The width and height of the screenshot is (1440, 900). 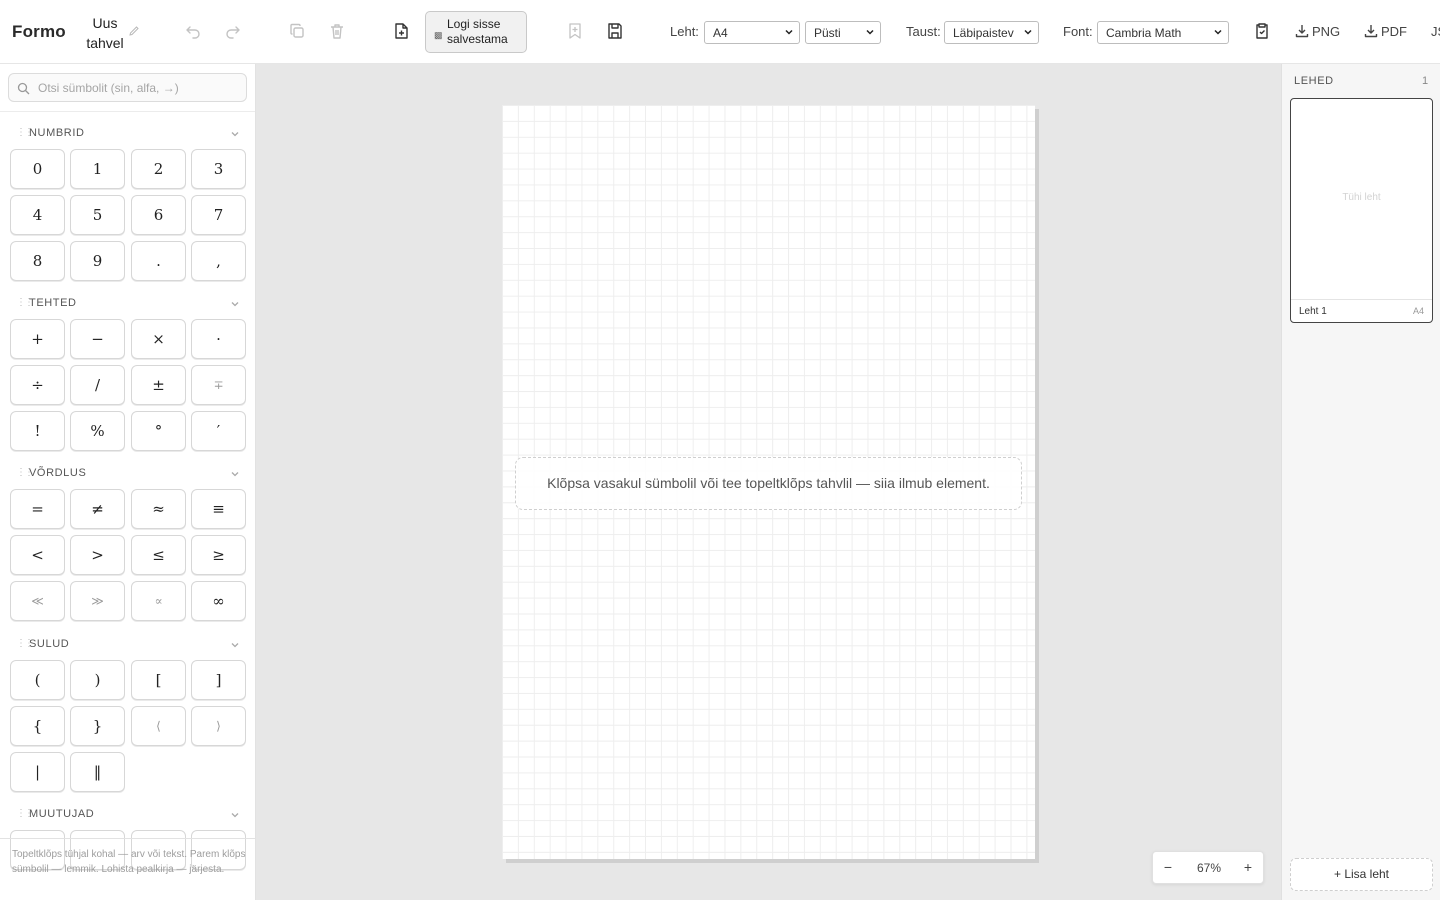 What do you see at coordinates (218, 215) in the screenshot?
I see `symbol-key: 7` at bounding box center [218, 215].